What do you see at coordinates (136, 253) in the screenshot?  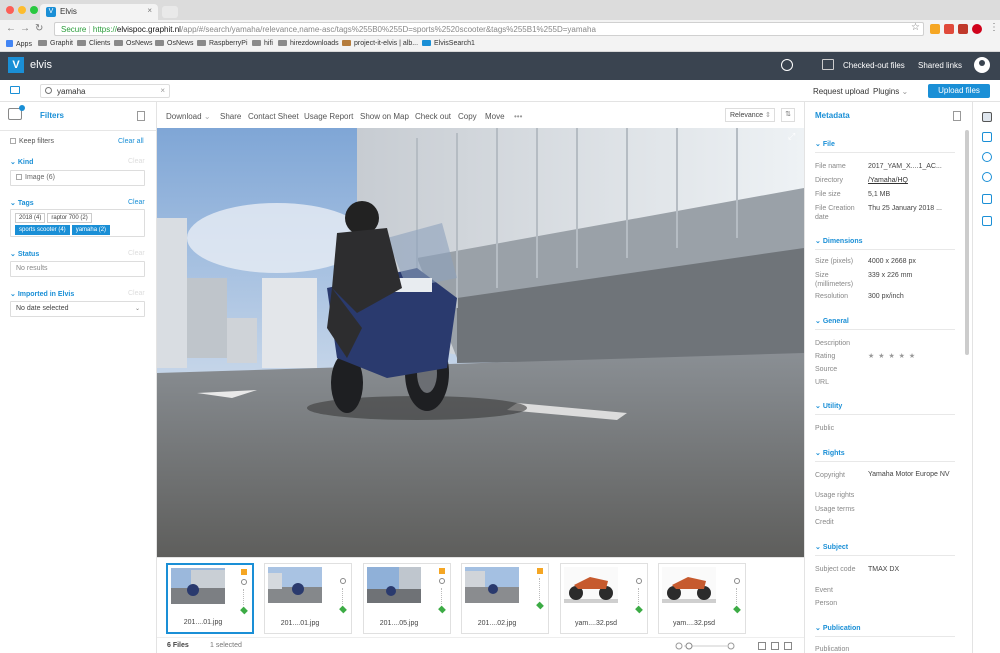 I see `status-clear-link: Clear` at bounding box center [136, 253].